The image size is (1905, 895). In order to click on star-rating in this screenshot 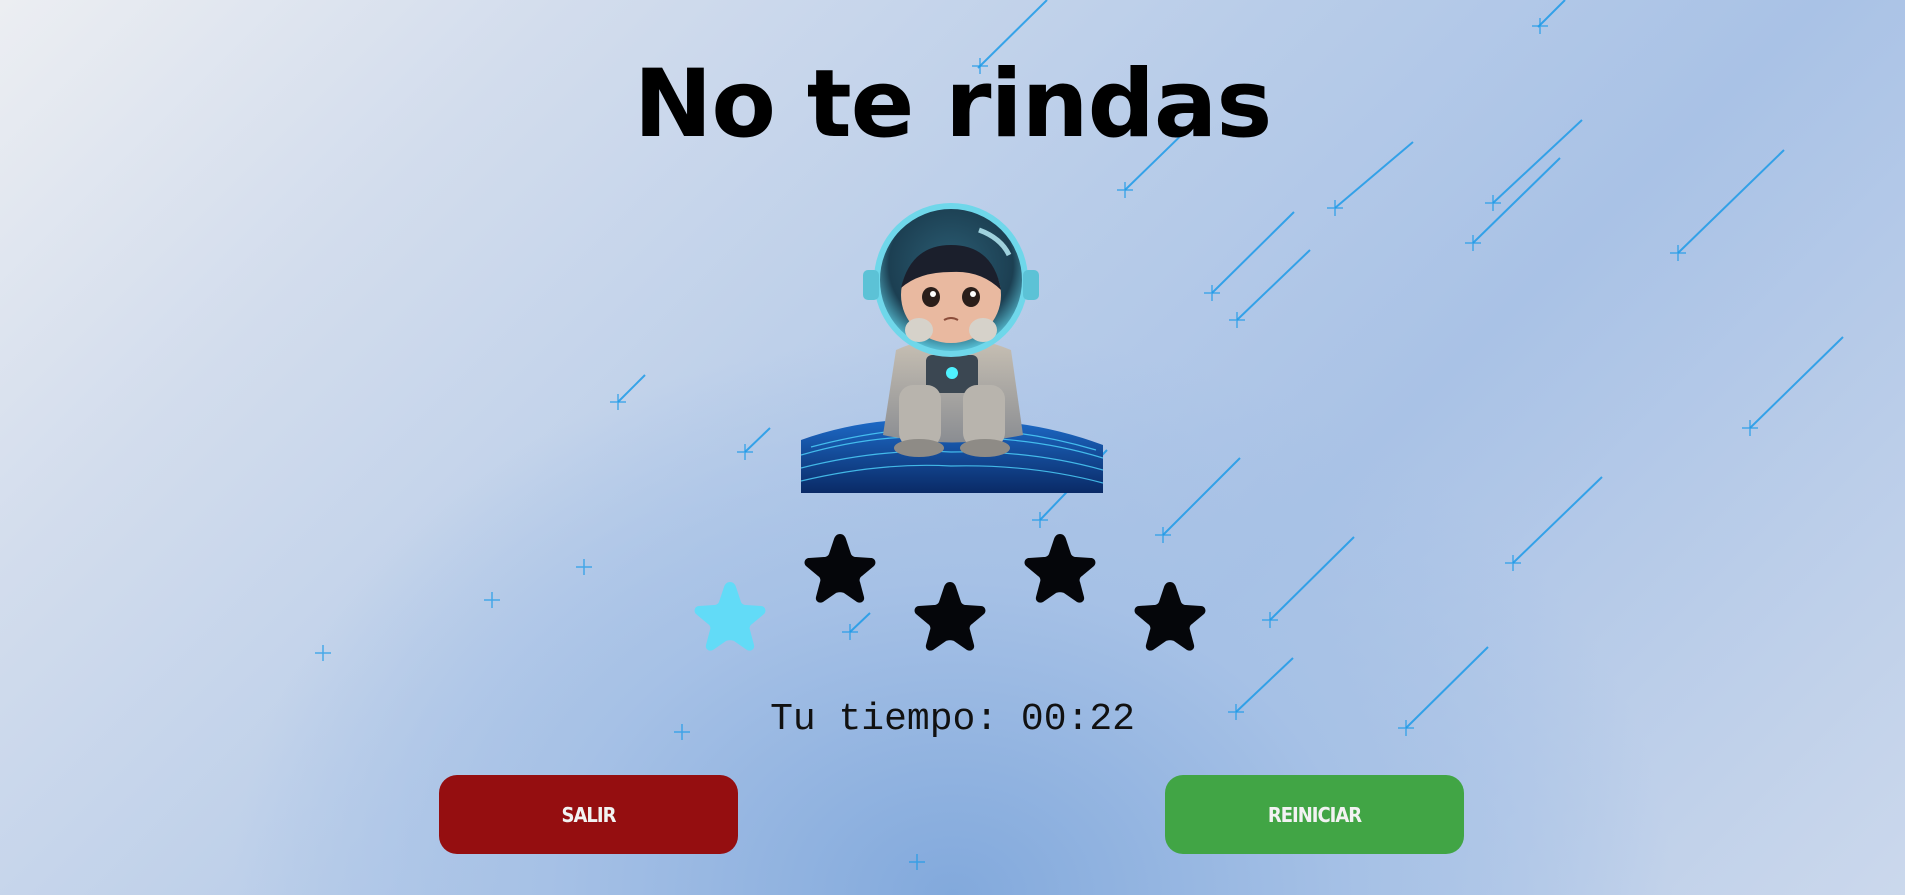, I will do `click(952, 597)`.